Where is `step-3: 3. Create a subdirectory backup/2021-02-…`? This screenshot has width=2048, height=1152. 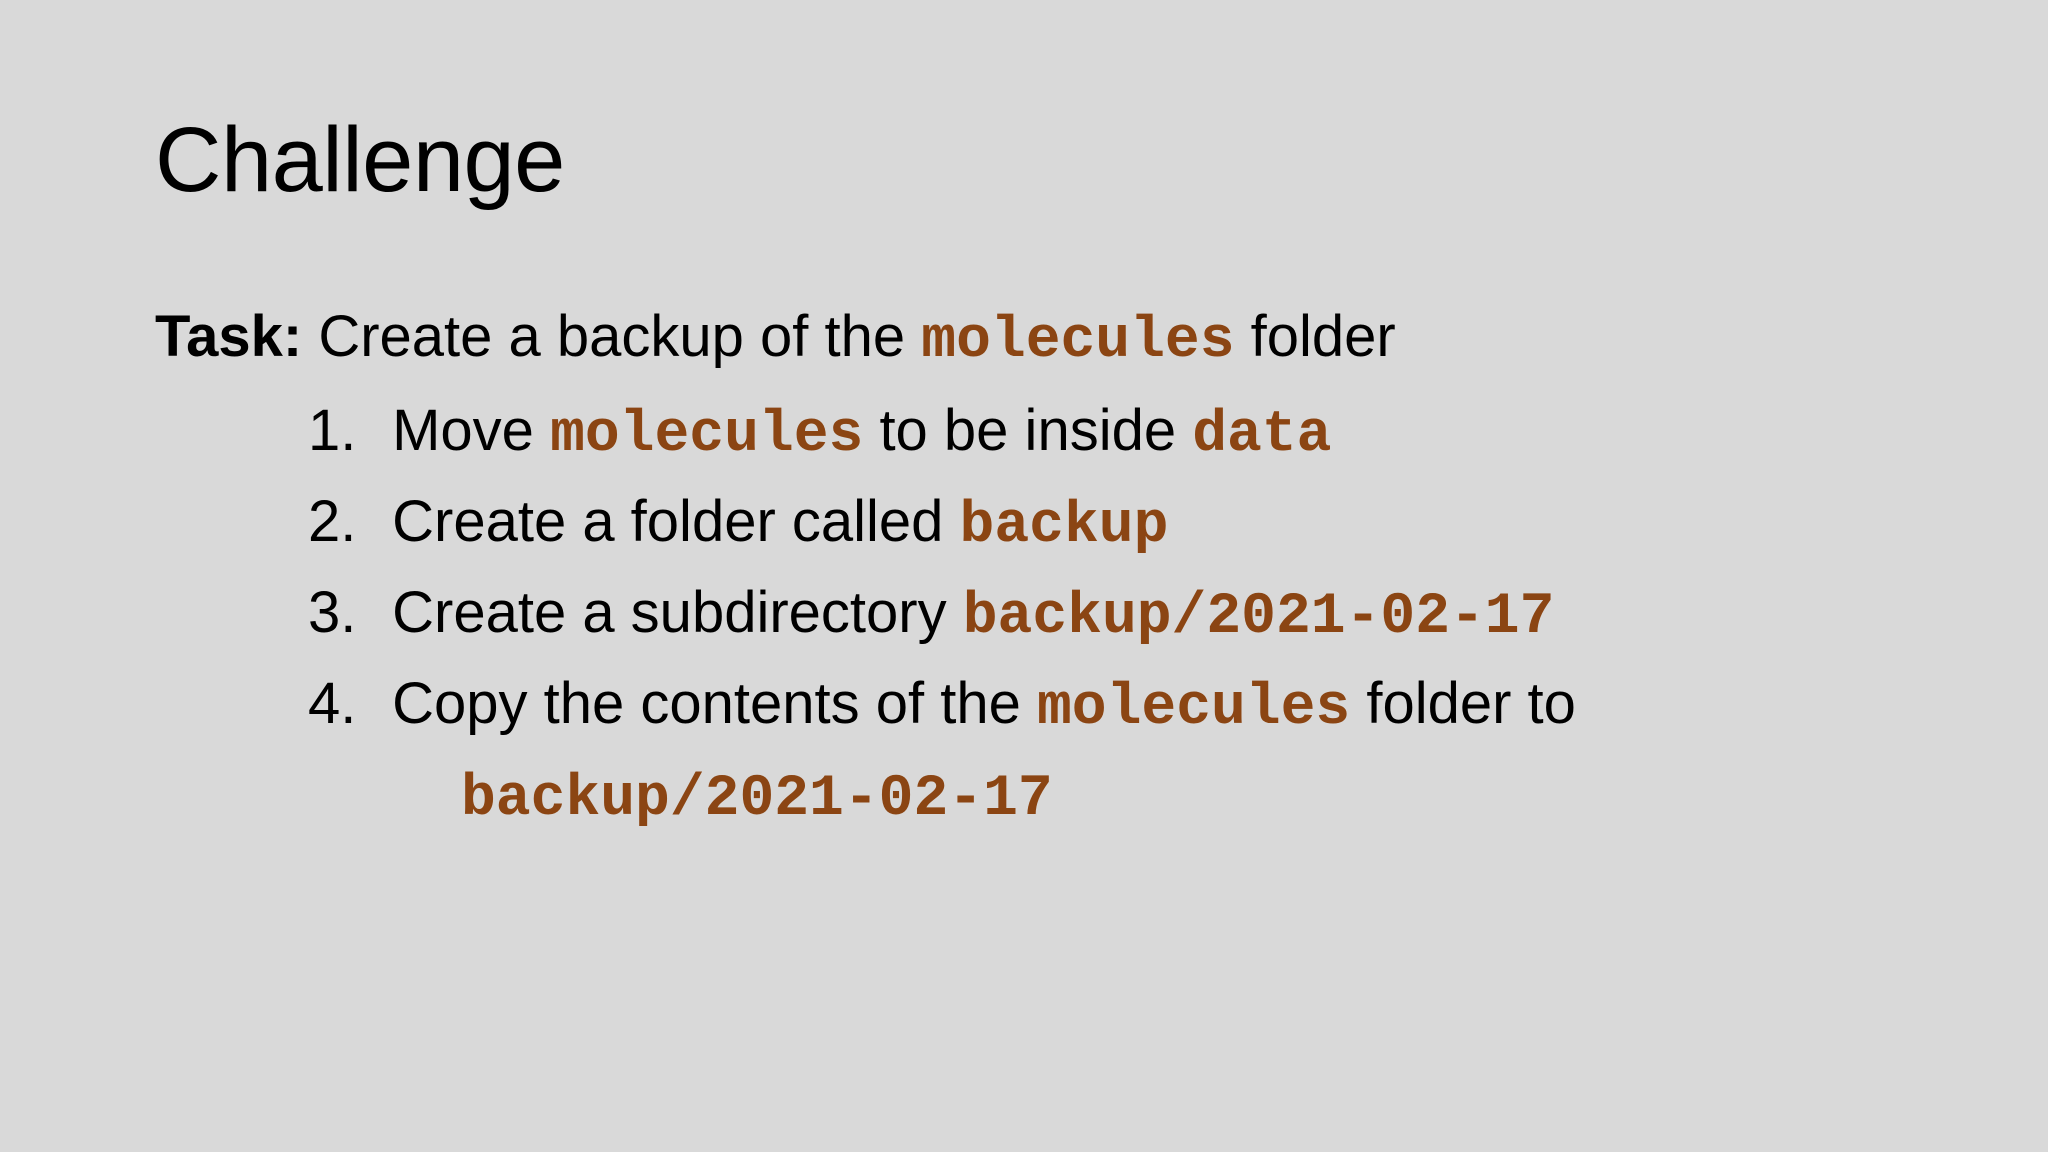
step-3: 3. Create a subdirectory backup/2021-02-… is located at coordinates (942, 615).